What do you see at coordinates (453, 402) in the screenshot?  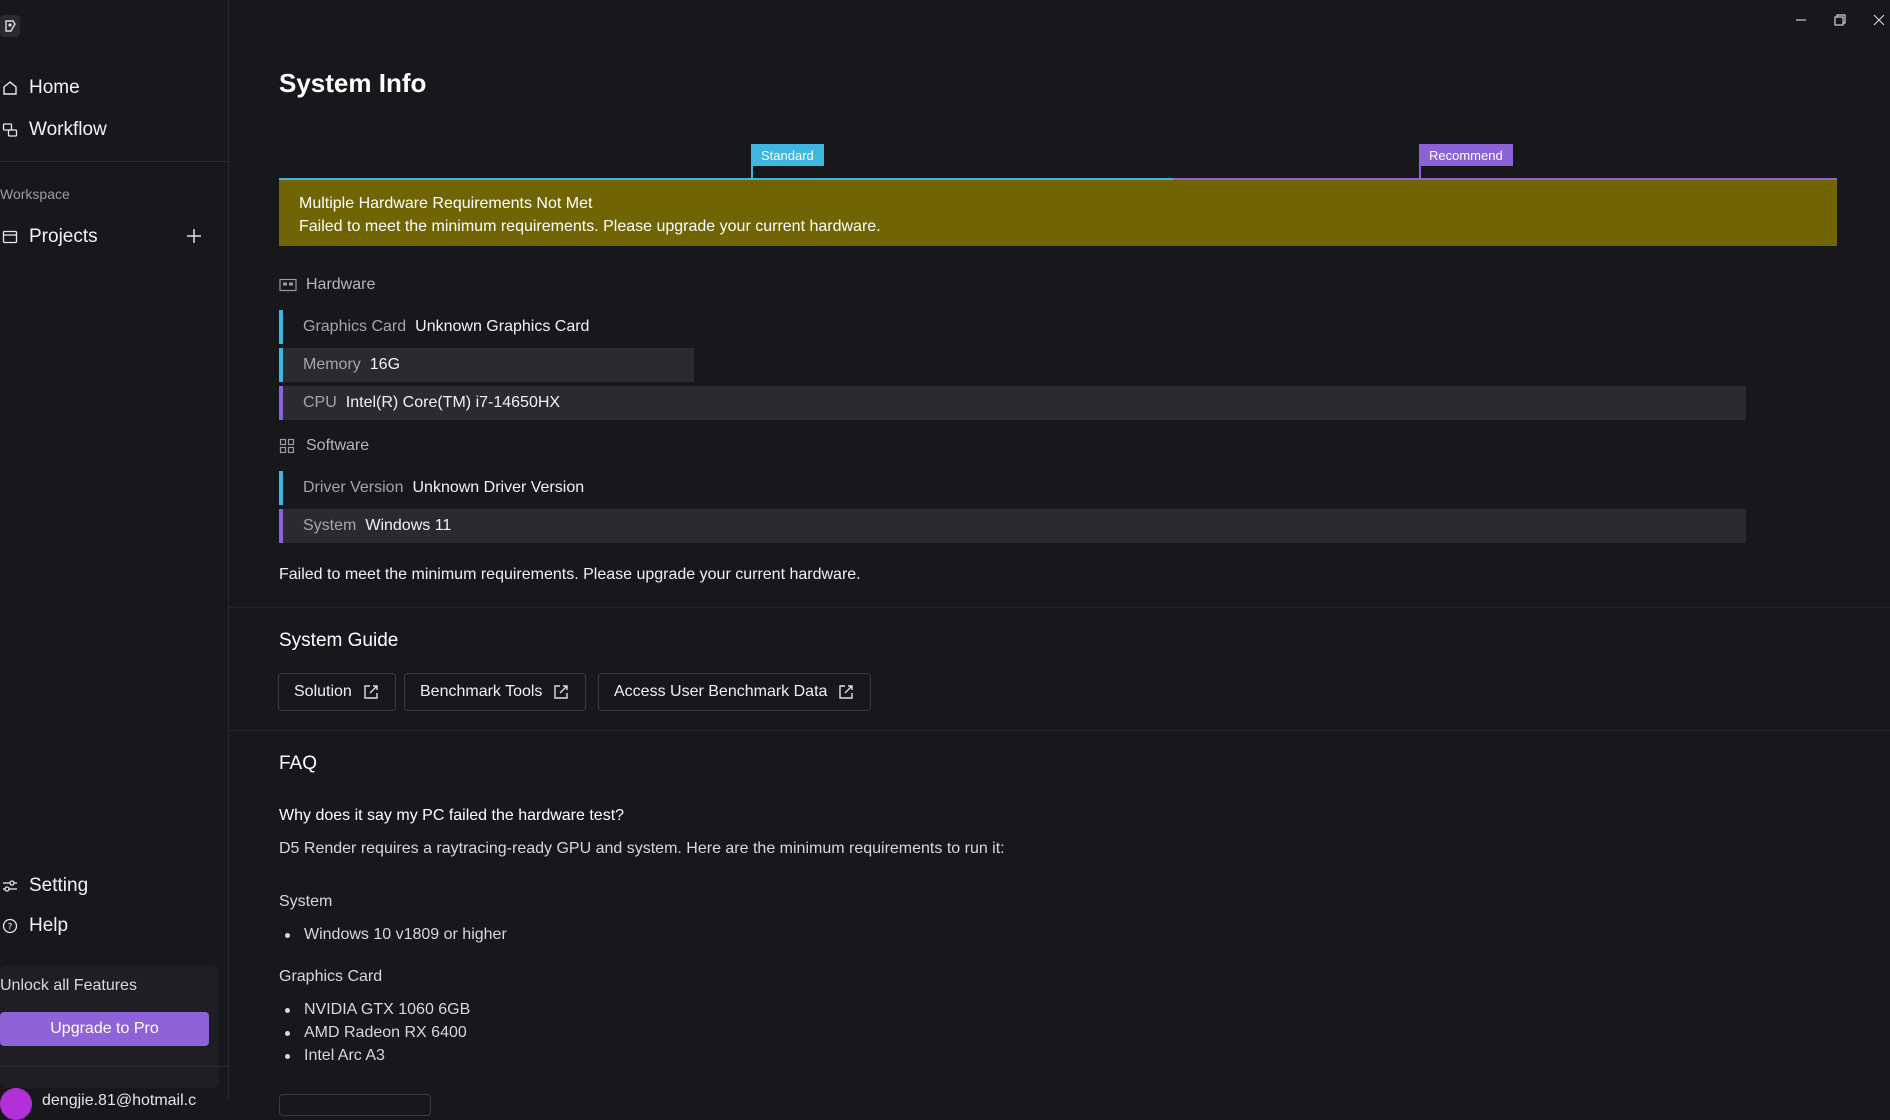 I see `row-value: Intel(R) Core(TM) i7-14650HX` at bounding box center [453, 402].